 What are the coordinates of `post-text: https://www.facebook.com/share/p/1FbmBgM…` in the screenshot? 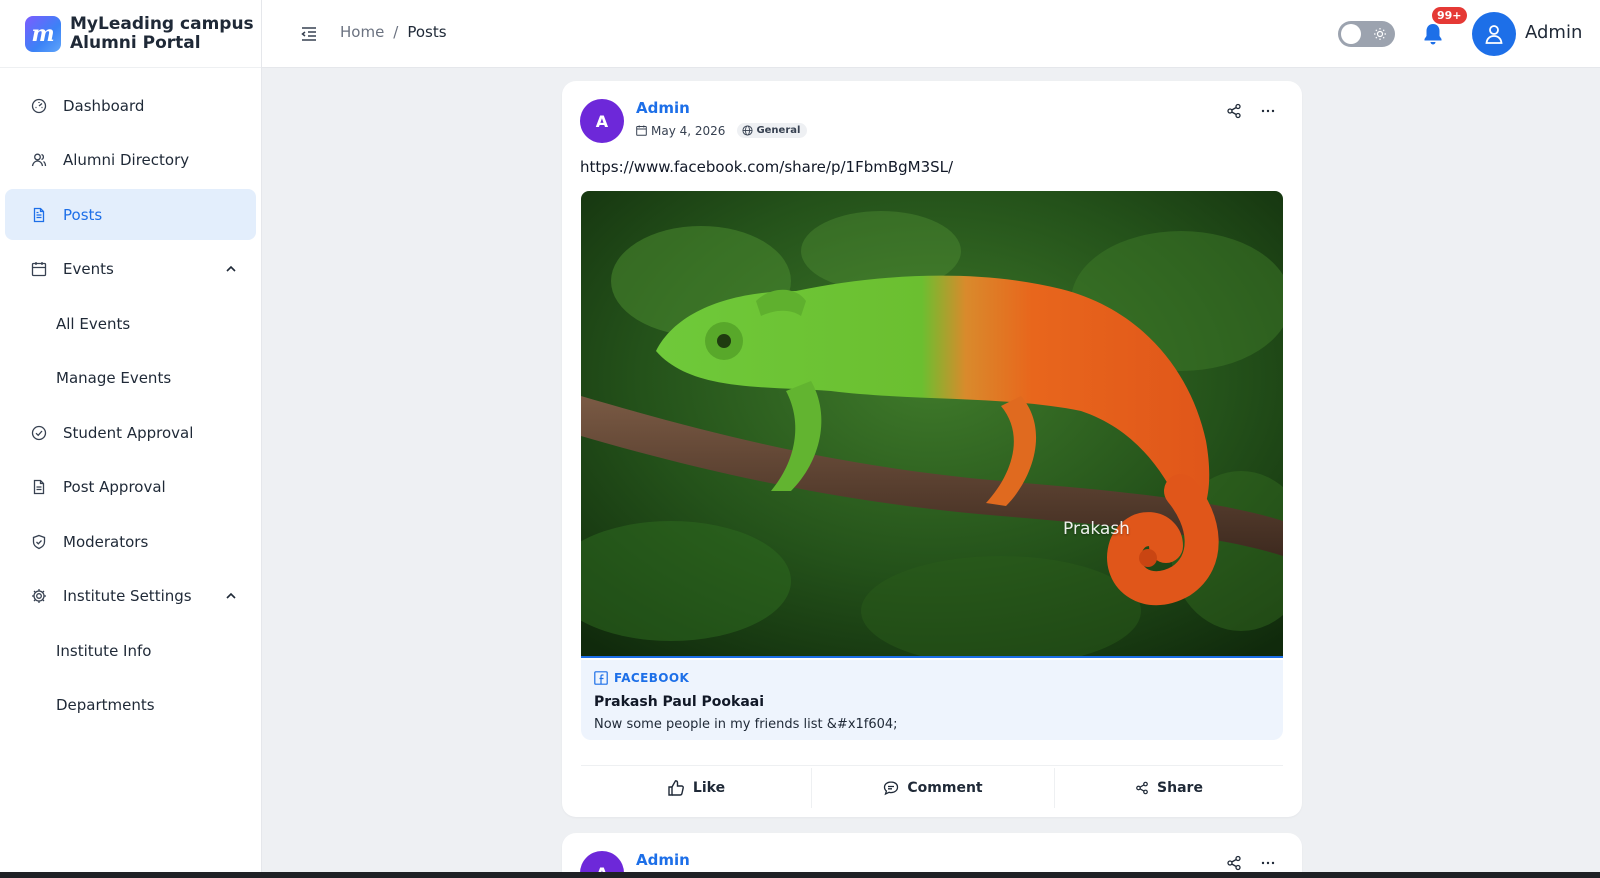 It's located at (766, 167).